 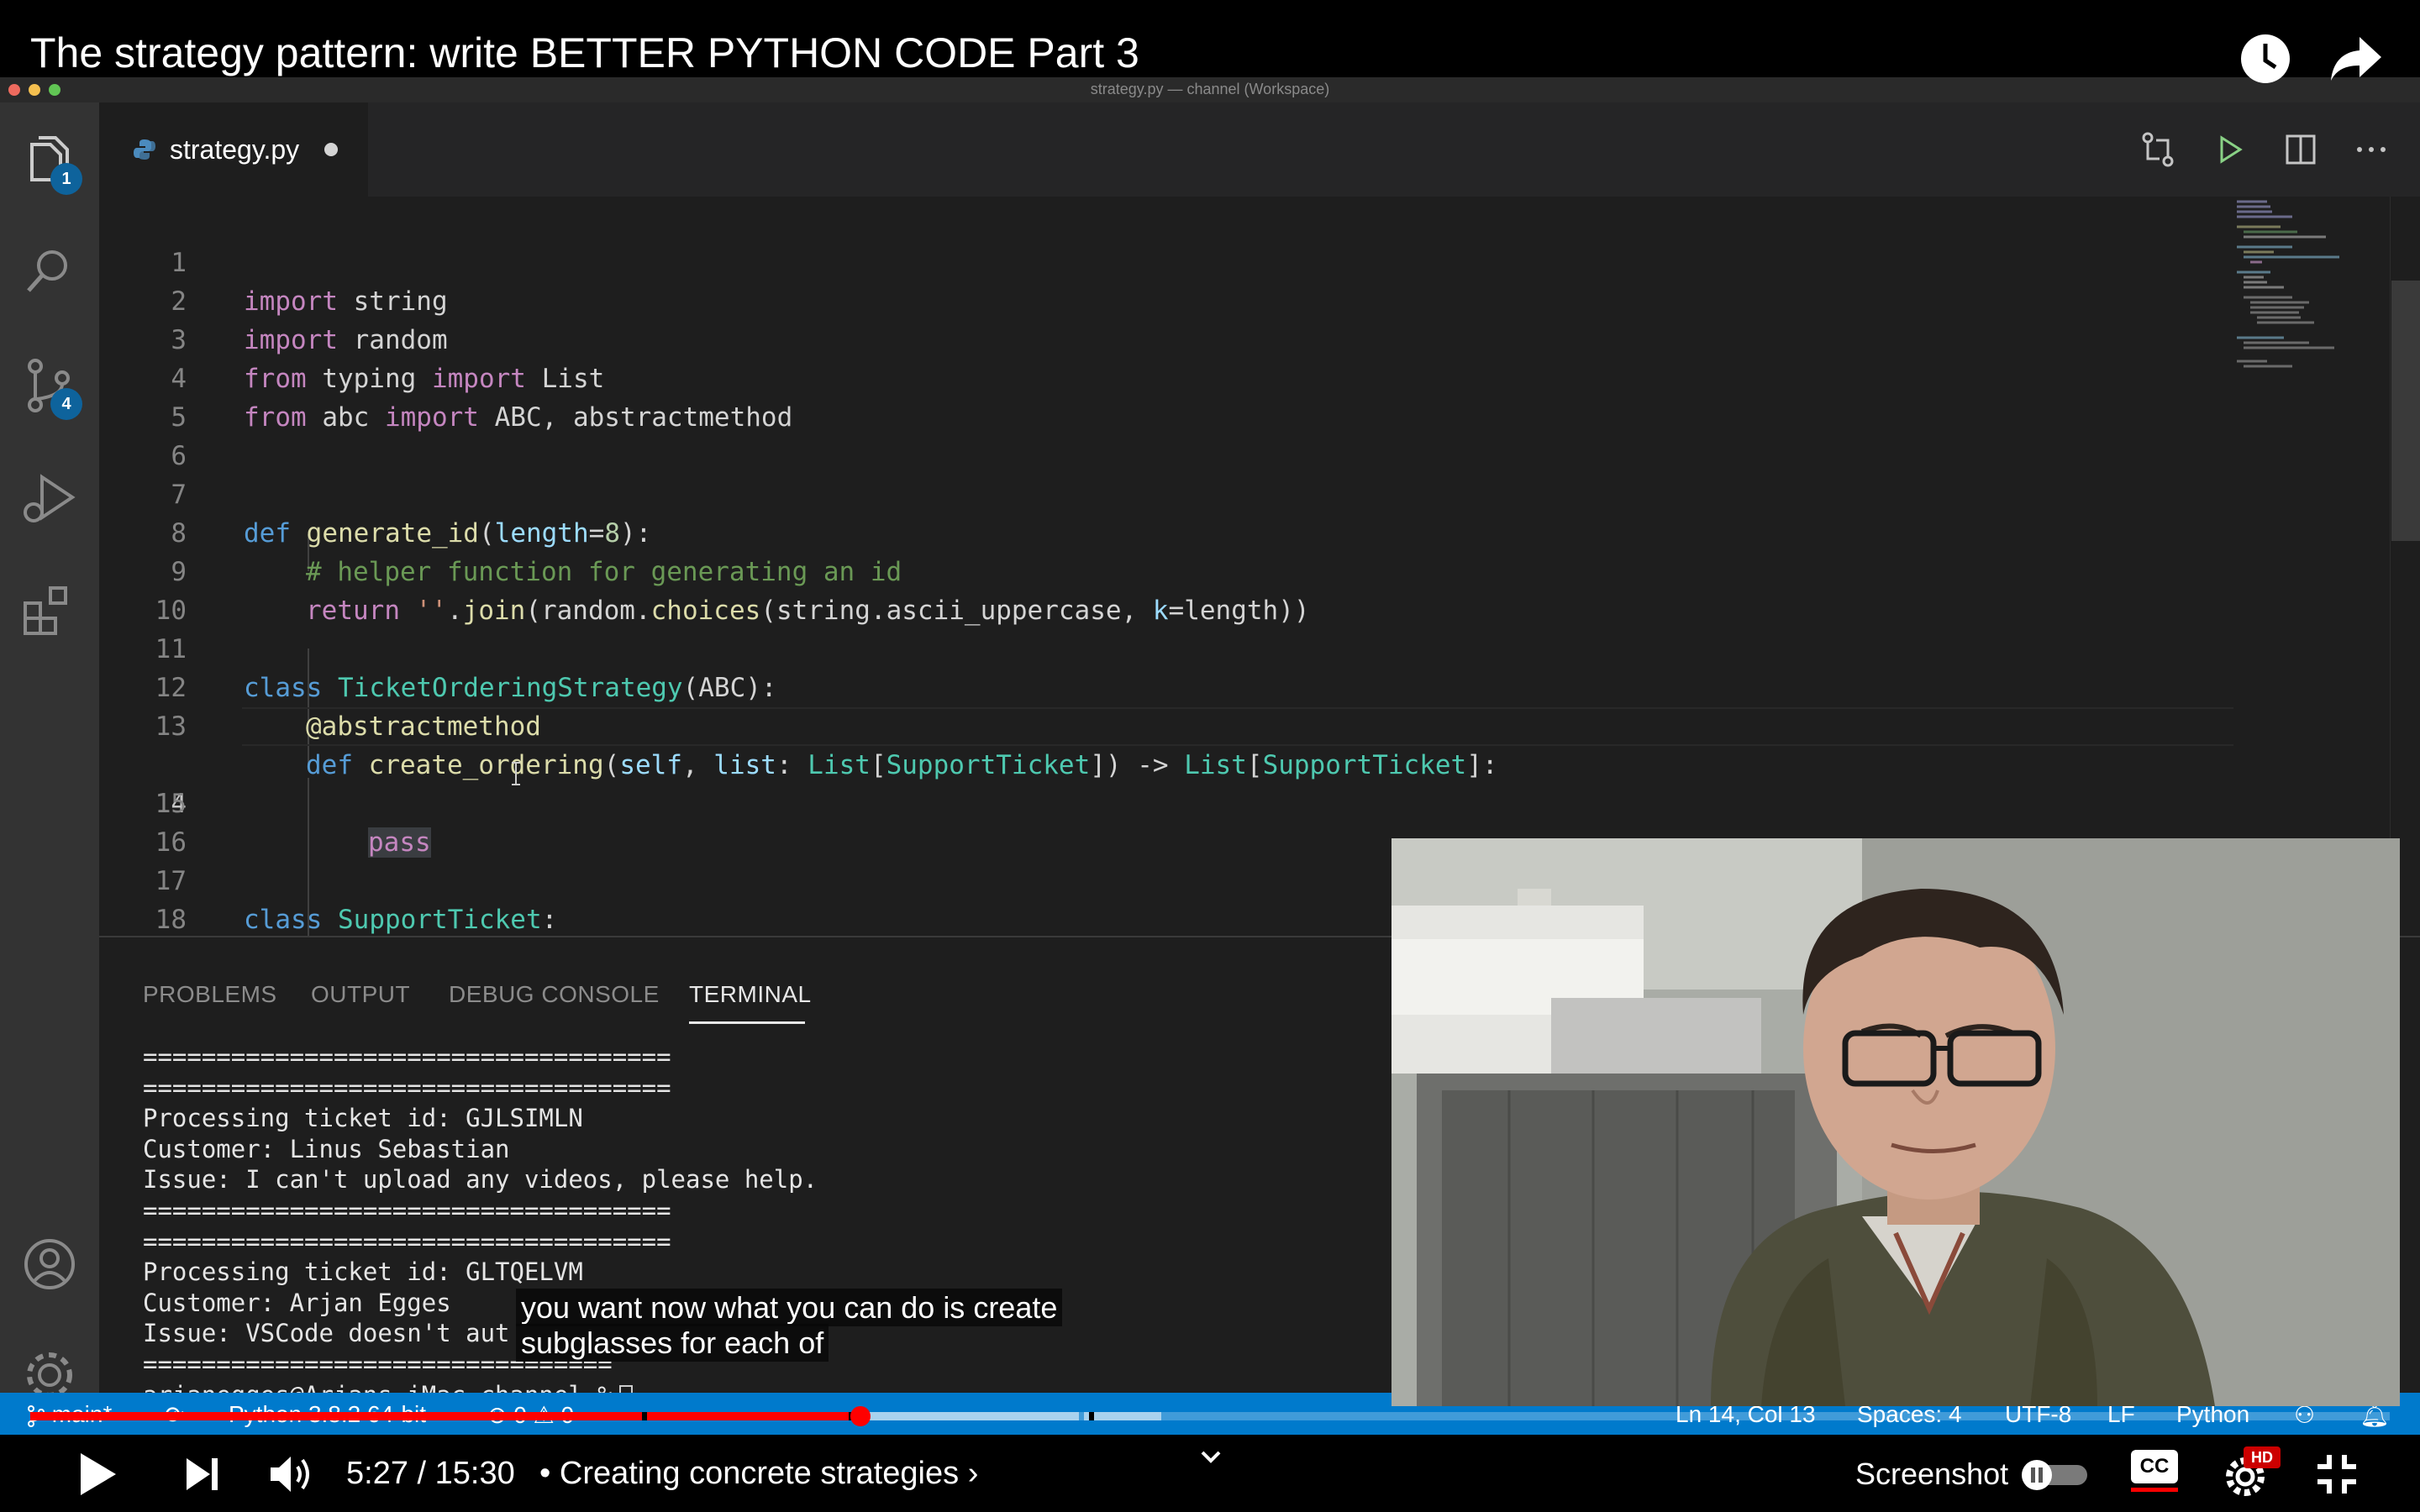 What do you see at coordinates (1166, 434) in the screenshot?
I see `code-line: 6` at bounding box center [1166, 434].